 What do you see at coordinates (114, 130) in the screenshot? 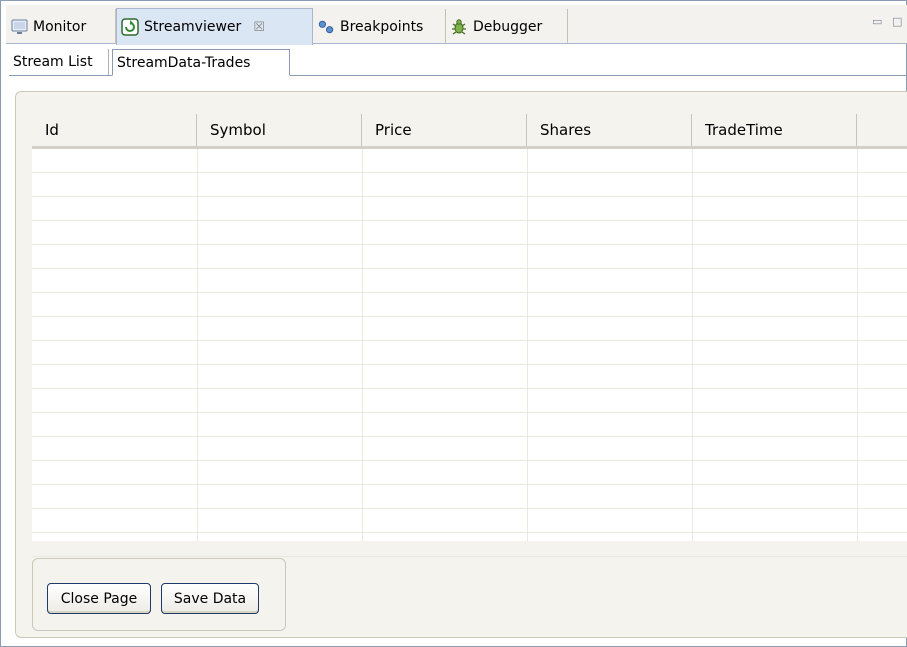
I see `column-header-id: Id` at bounding box center [114, 130].